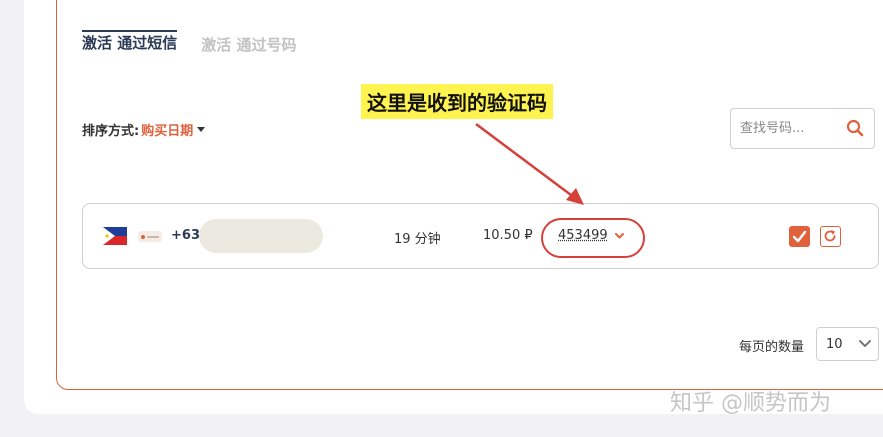  Describe the element at coordinates (111, 131) in the screenshot. I see `sort-label: 排序方式:` at that location.